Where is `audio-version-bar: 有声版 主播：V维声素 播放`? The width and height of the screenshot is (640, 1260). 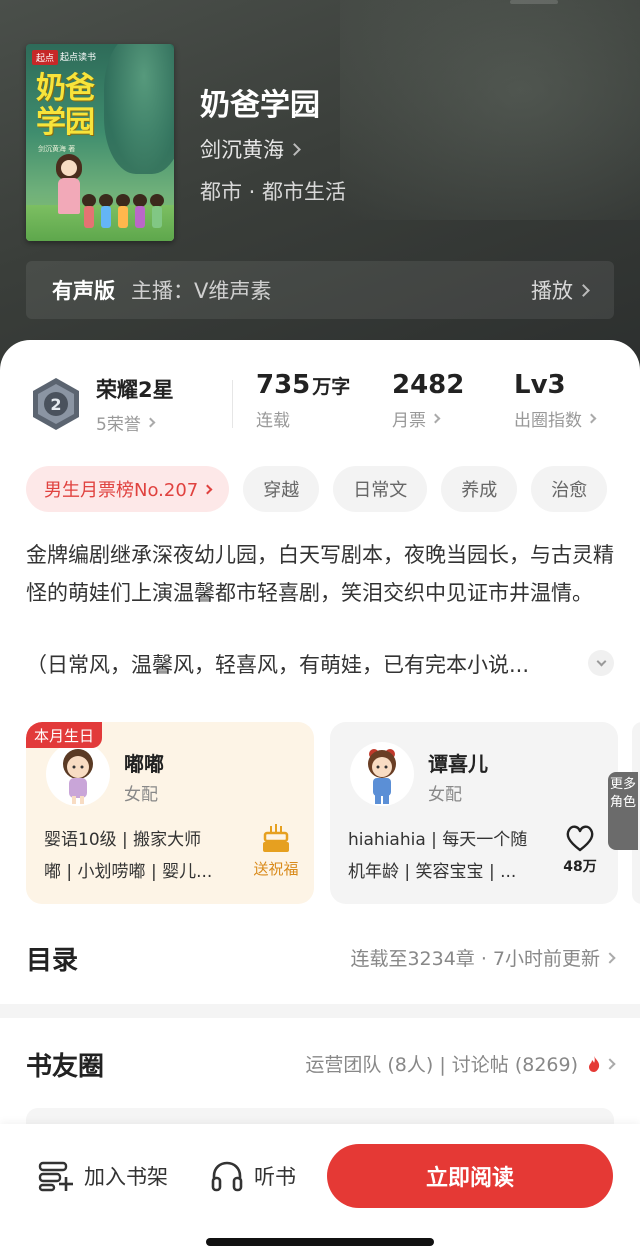
audio-version-bar: 有声版 主播：V维声素 播放 is located at coordinates (320, 290).